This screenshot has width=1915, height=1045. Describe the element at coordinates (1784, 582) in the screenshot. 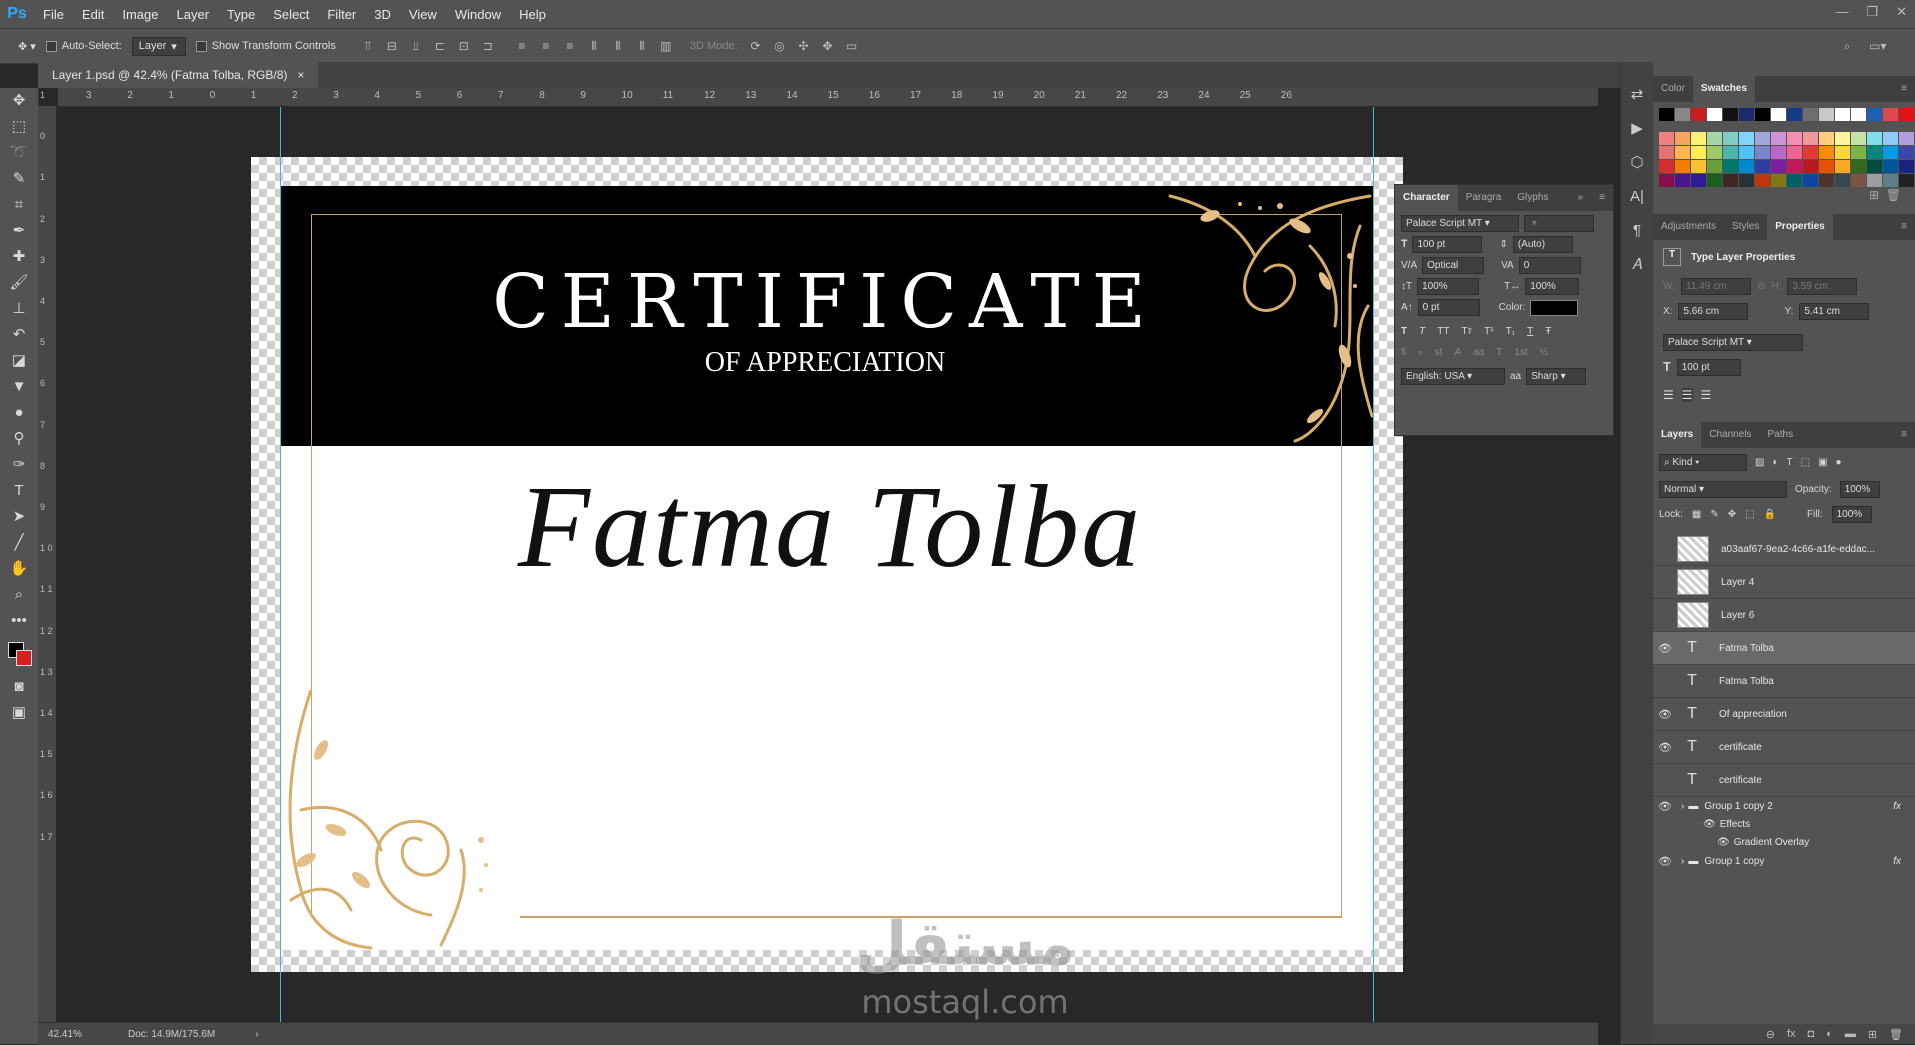

I see `layer-row: Layer 4` at that location.